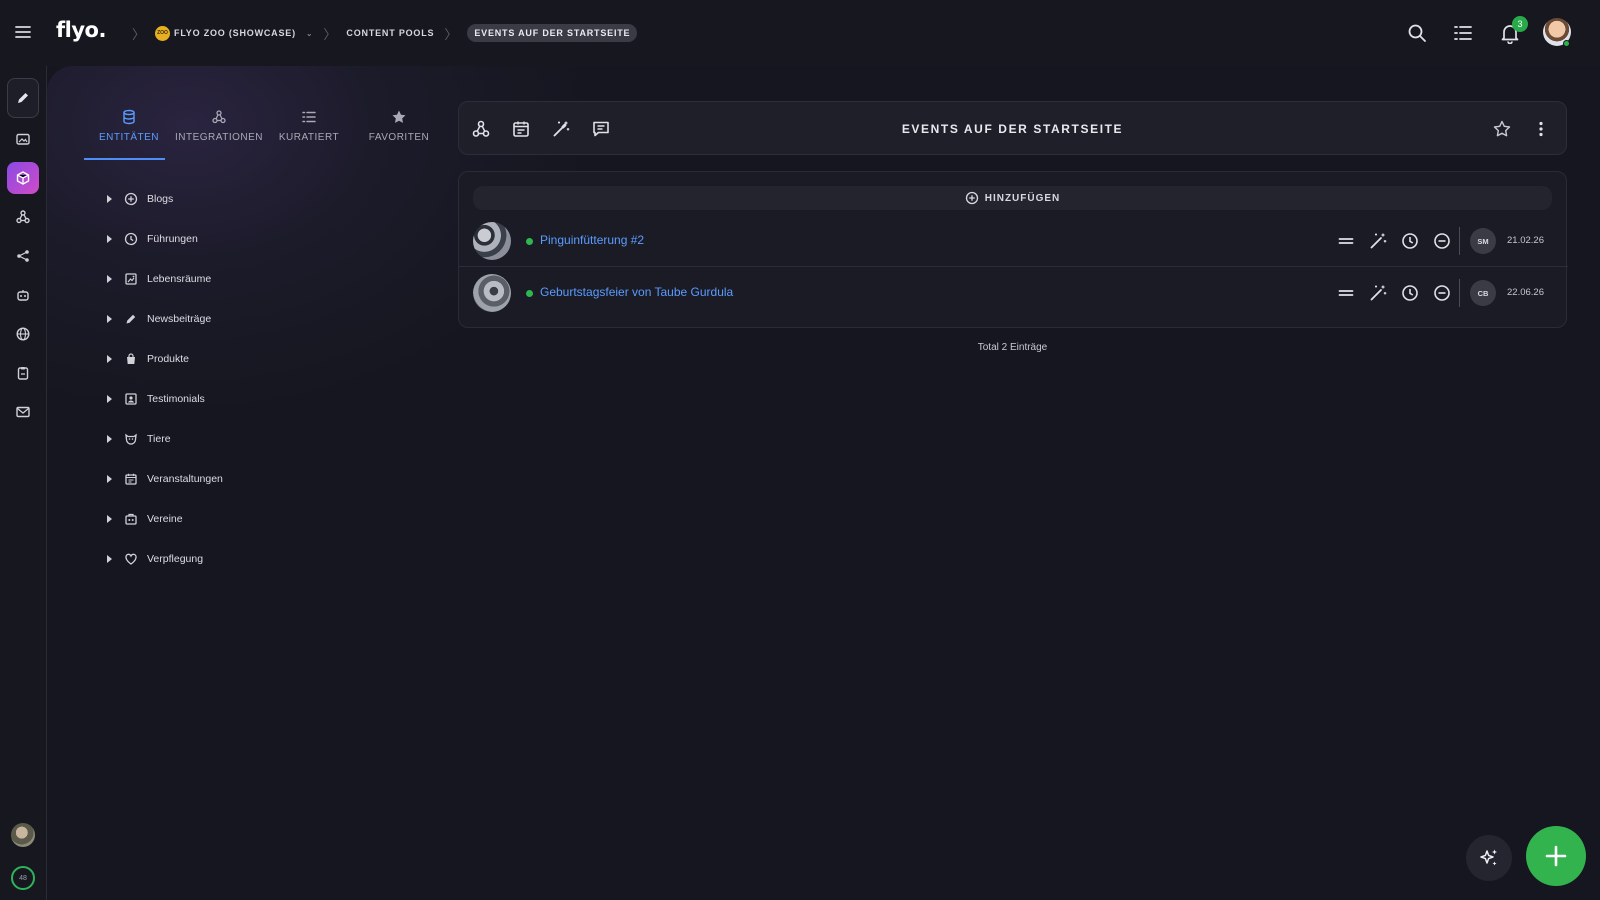 This screenshot has width=1600, height=900. Describe the element at coordinates (1541, 129) in the screenshot. I see `more-vertical-icon` at that location.